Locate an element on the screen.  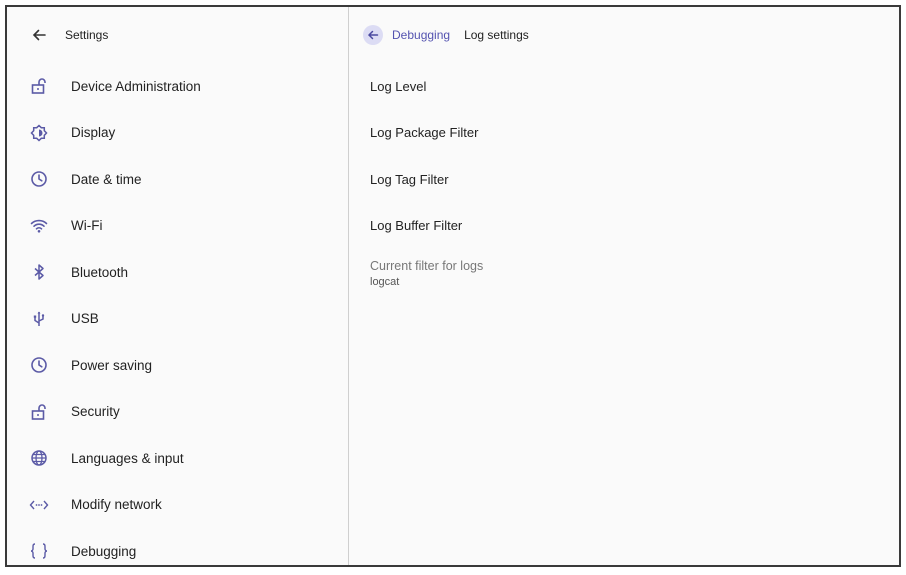
current-filter-item: Current filter for logs logcat is located at coordinates (624, 268).